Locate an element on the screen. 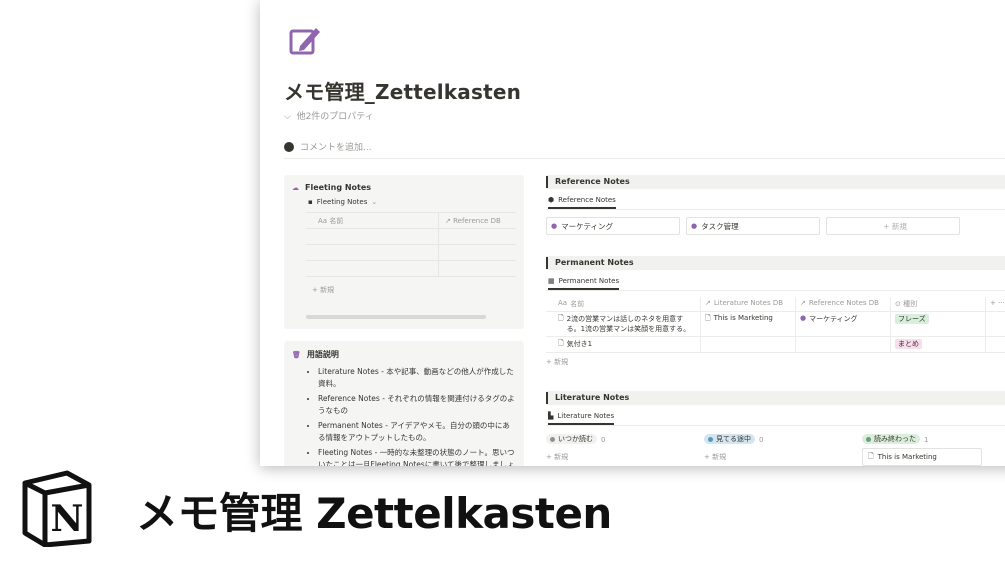 This screenshot has height=565, width=1005. reference-gallery: ● マーケティング ● タスク管理 + 新規 is located at coordinates (775, 226).